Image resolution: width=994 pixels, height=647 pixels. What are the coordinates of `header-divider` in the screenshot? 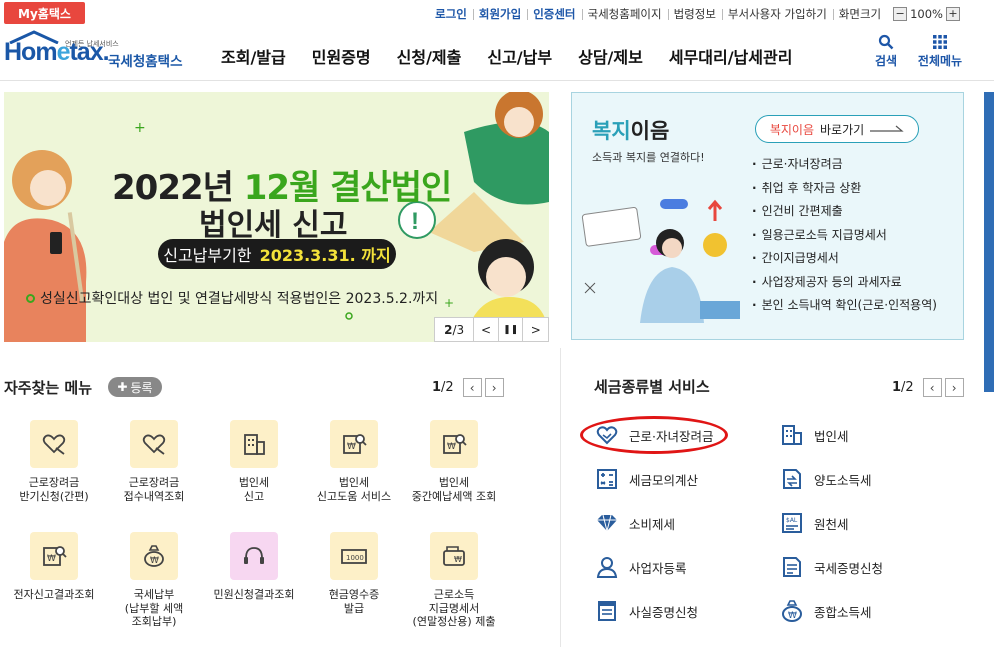 It's located at (497, 80).